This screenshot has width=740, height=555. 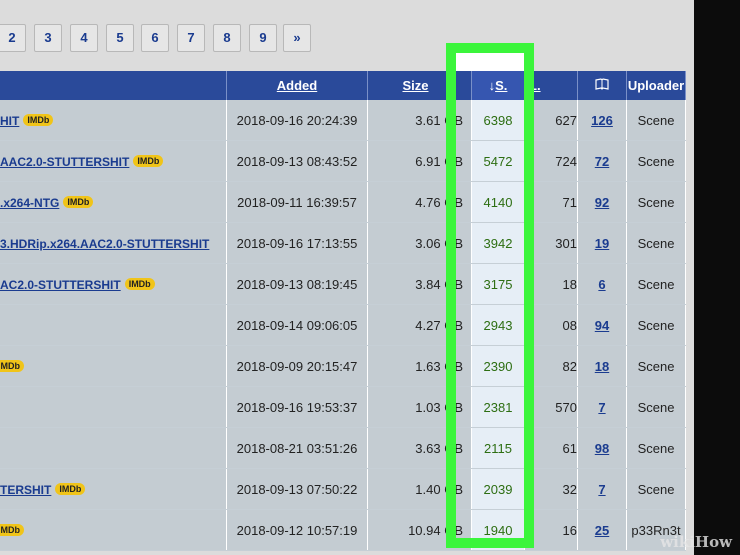 I want to click on uploader-header-label: Uploader, so click(x=656, y=85).